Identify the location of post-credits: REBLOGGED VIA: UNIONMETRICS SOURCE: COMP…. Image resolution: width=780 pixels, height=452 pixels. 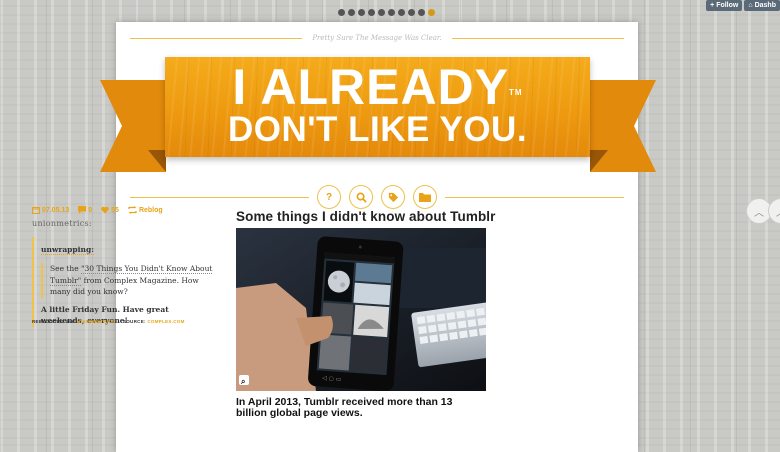
(108, 321).